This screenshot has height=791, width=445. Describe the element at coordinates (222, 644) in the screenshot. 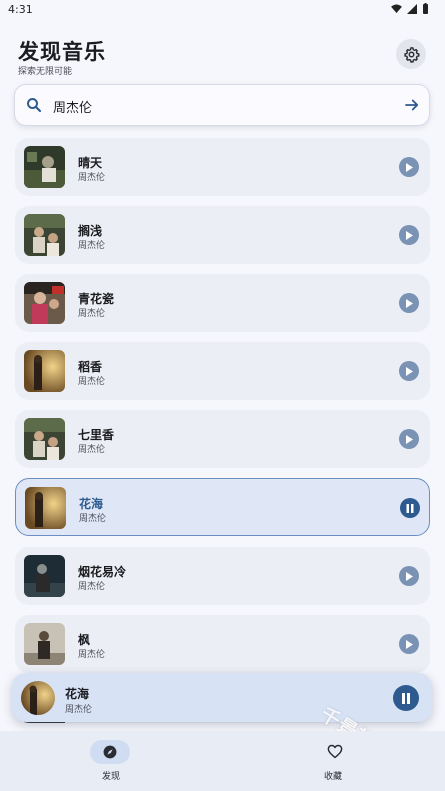

I see `song-item: 枫 周杰伦` at that location.